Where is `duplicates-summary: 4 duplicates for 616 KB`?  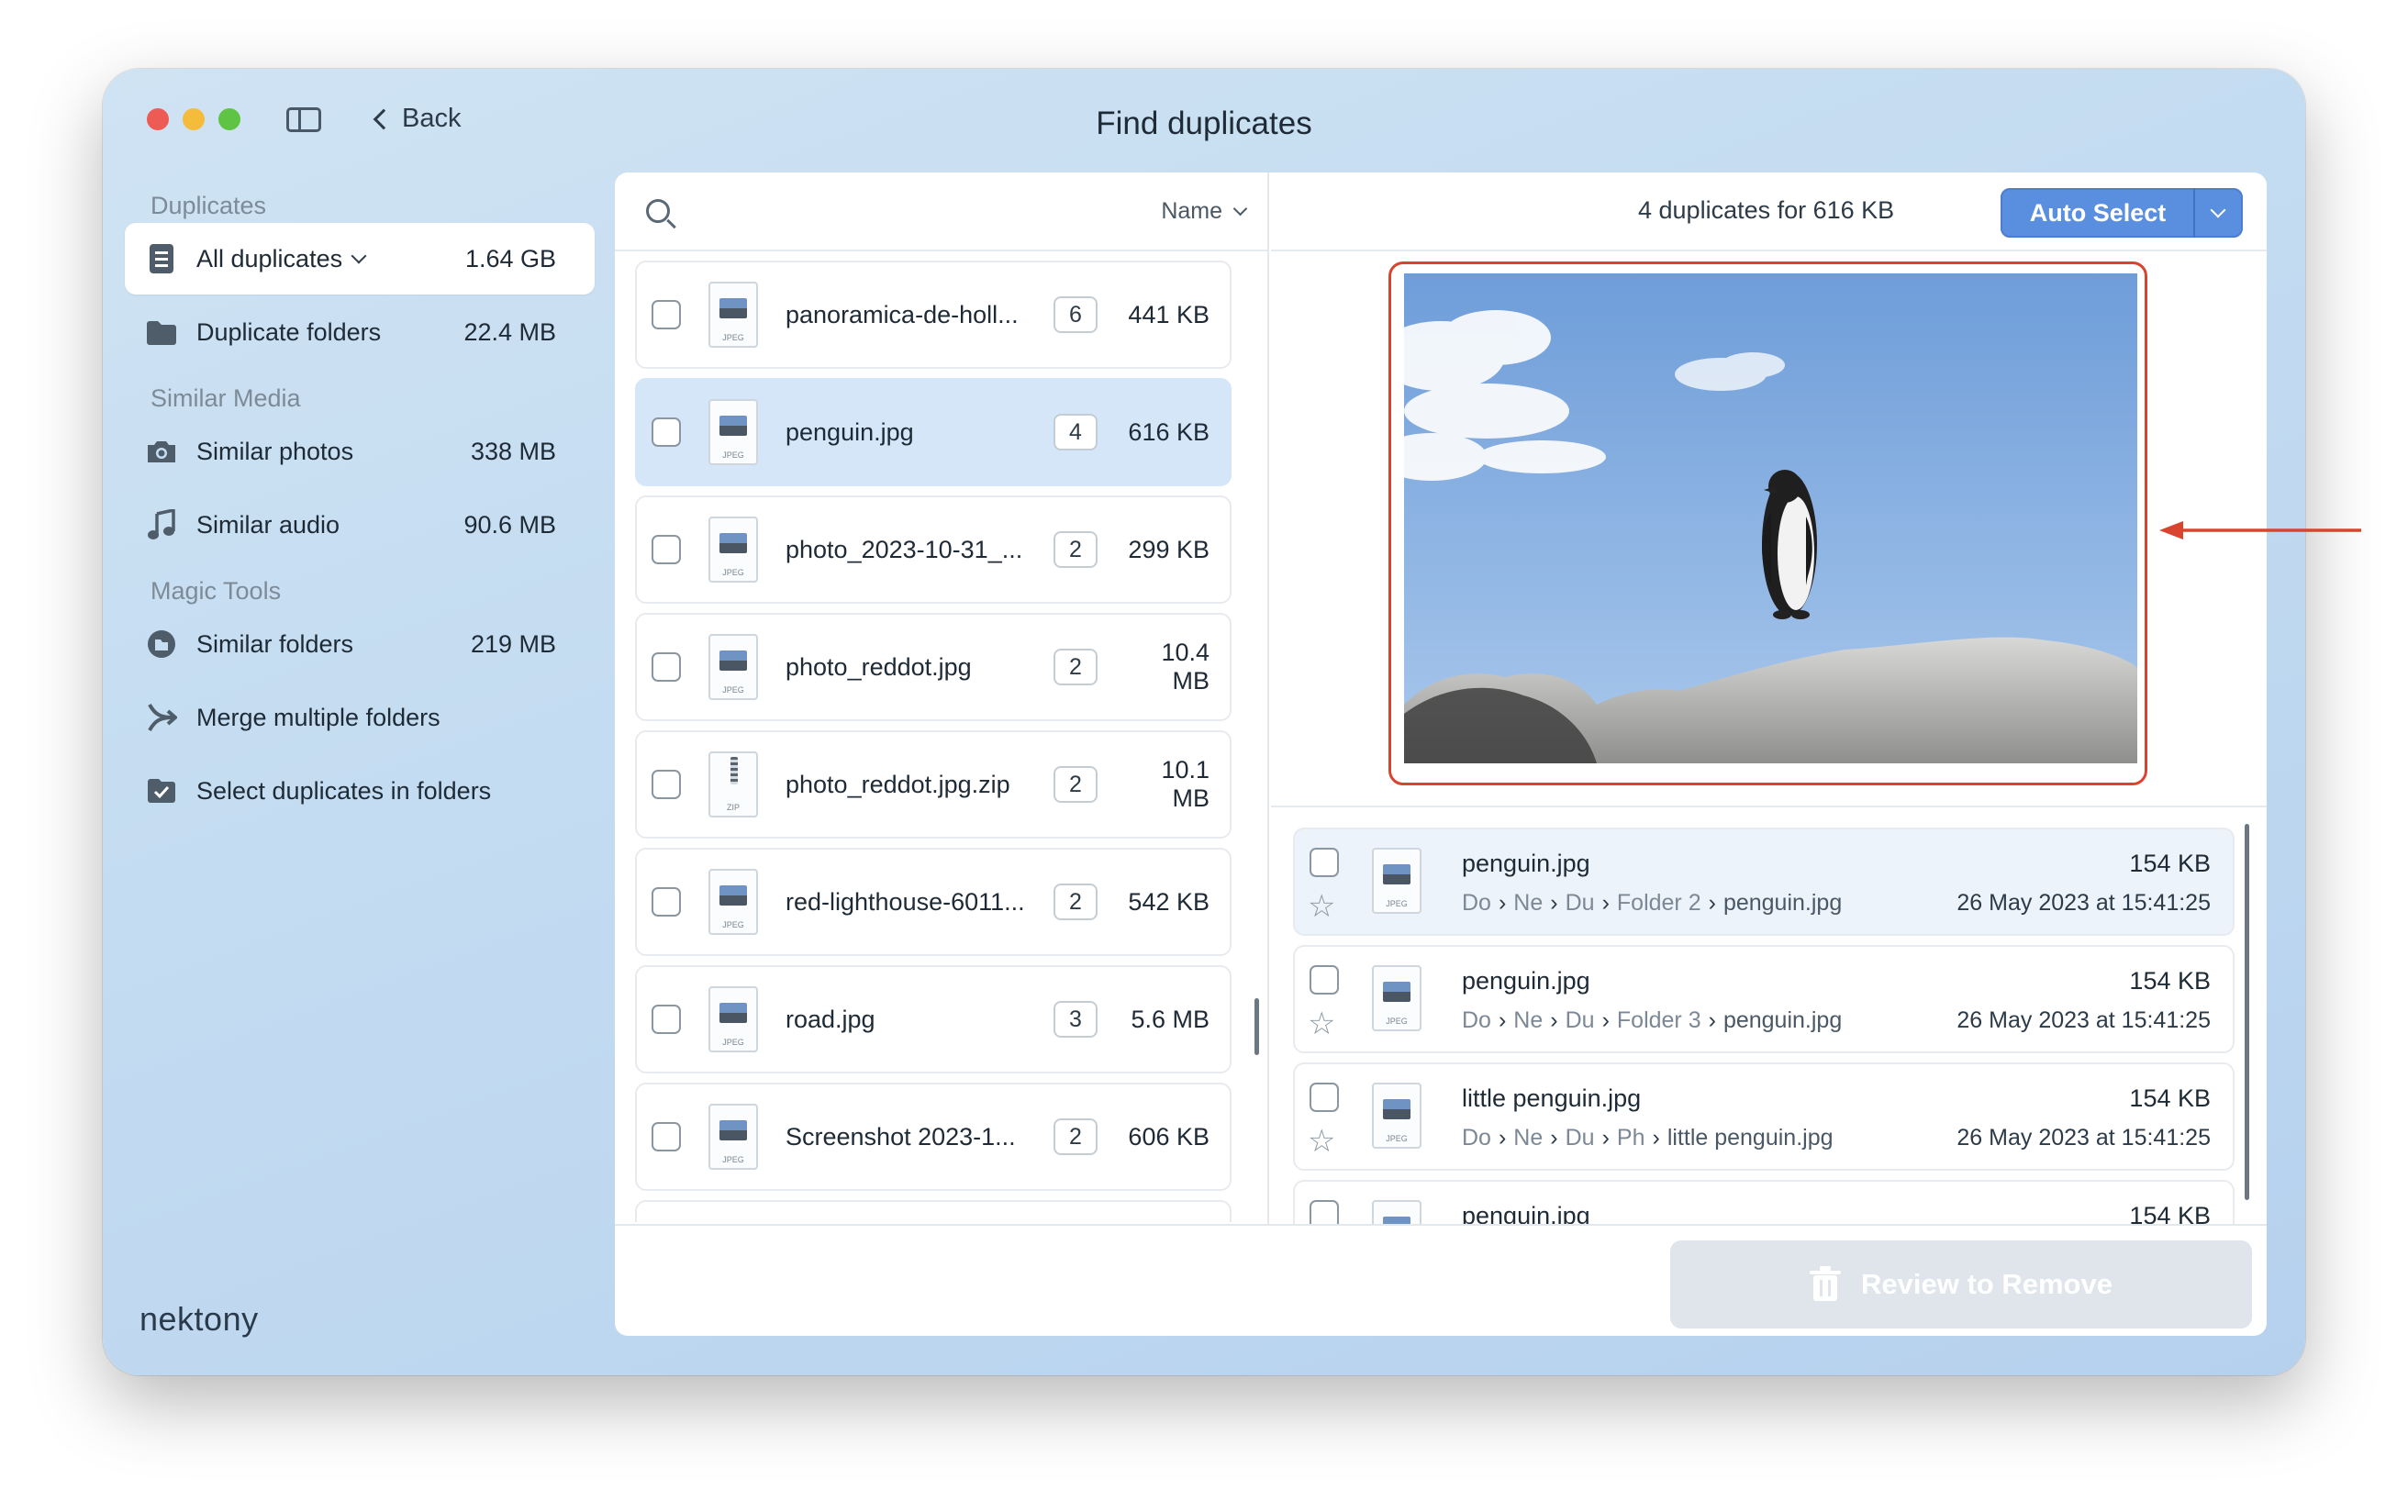 duplicates-summary: 4 duplicates for 616 KB is located at coordinates (1766, 210).